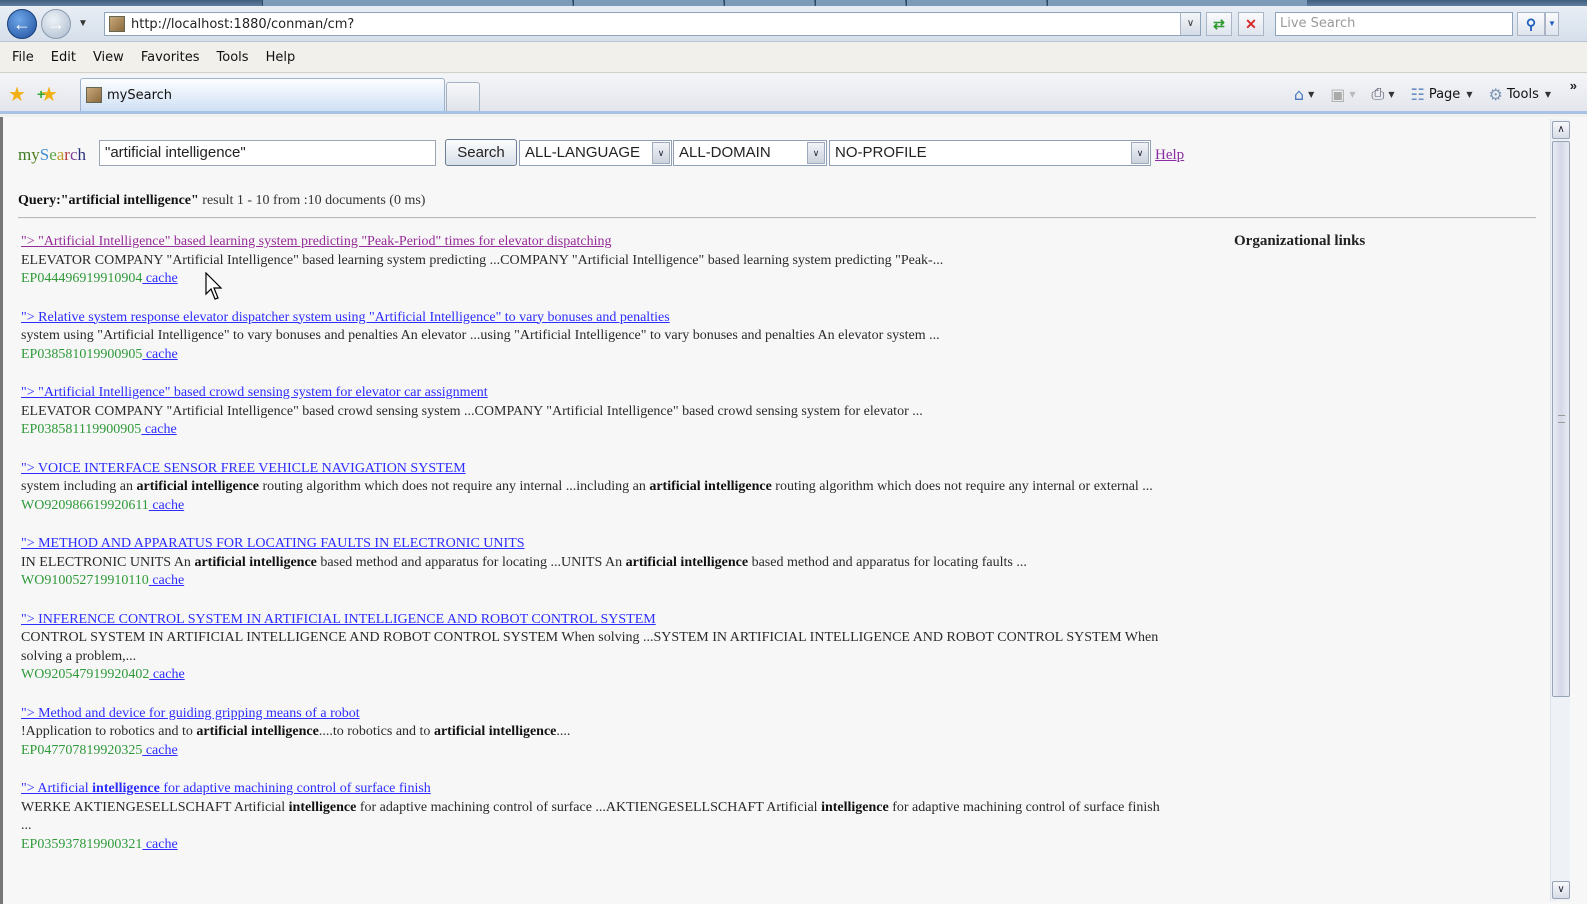 Image resolution: width=1587 pixels, height=904 pixels. What do you see at coordinates (85, 505) in the screenshot?
I see `result-document-id: WO920986619920611` at bounding box center [85, 505].